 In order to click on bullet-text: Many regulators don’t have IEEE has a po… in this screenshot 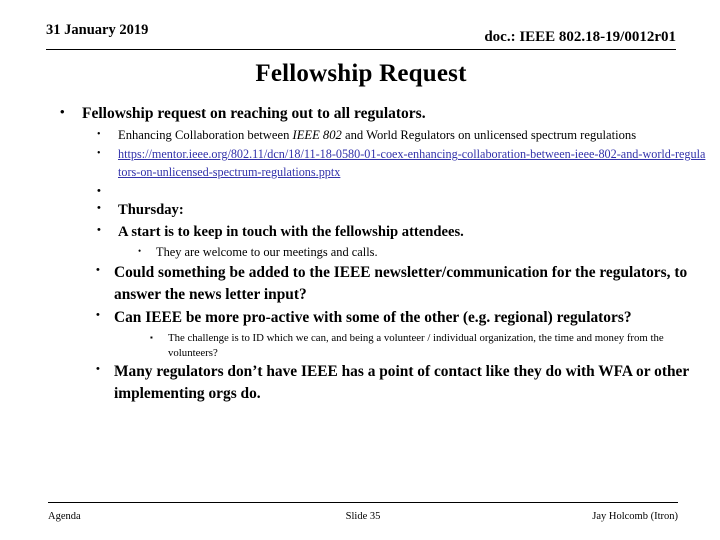, I will do `click(401, 382)`.